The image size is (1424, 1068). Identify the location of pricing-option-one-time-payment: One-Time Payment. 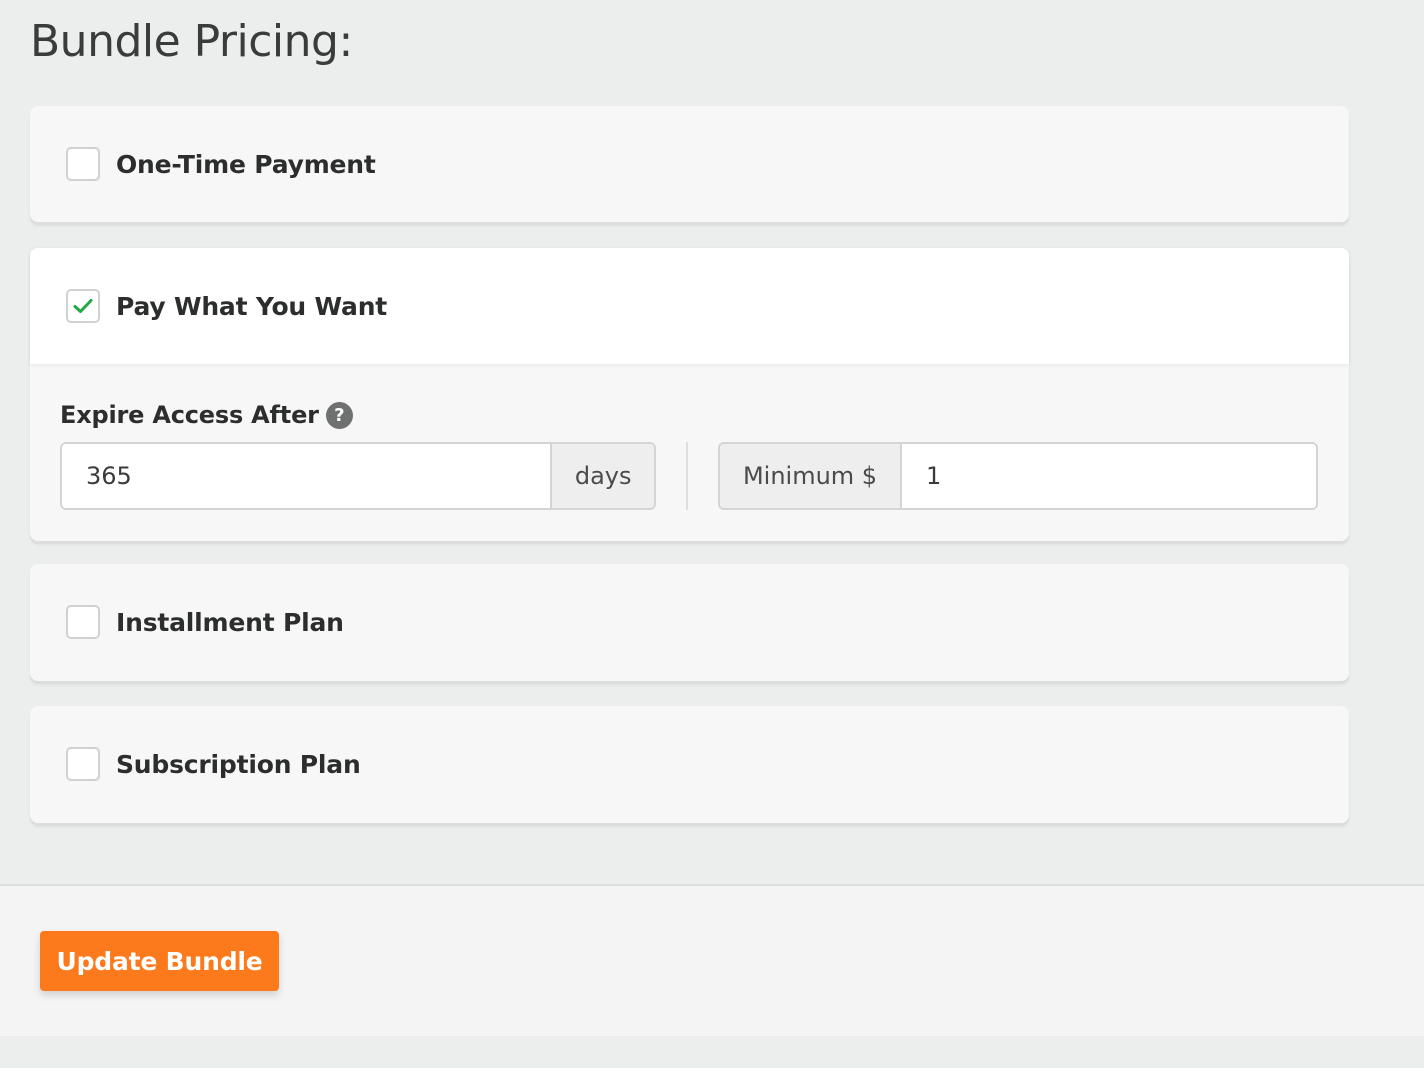
(689, 164).